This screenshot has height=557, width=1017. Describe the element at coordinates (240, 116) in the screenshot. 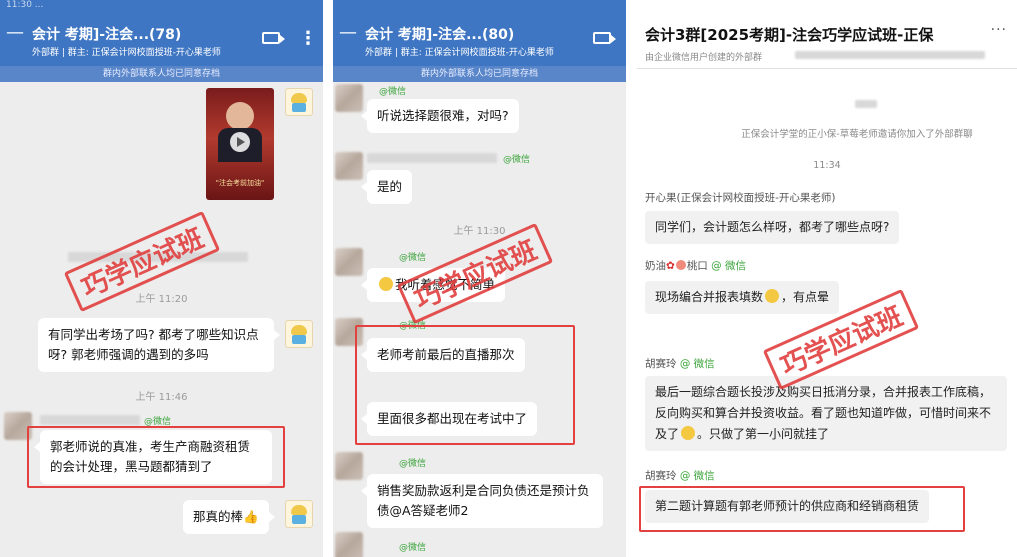

I see `presenter-figure` at that location.